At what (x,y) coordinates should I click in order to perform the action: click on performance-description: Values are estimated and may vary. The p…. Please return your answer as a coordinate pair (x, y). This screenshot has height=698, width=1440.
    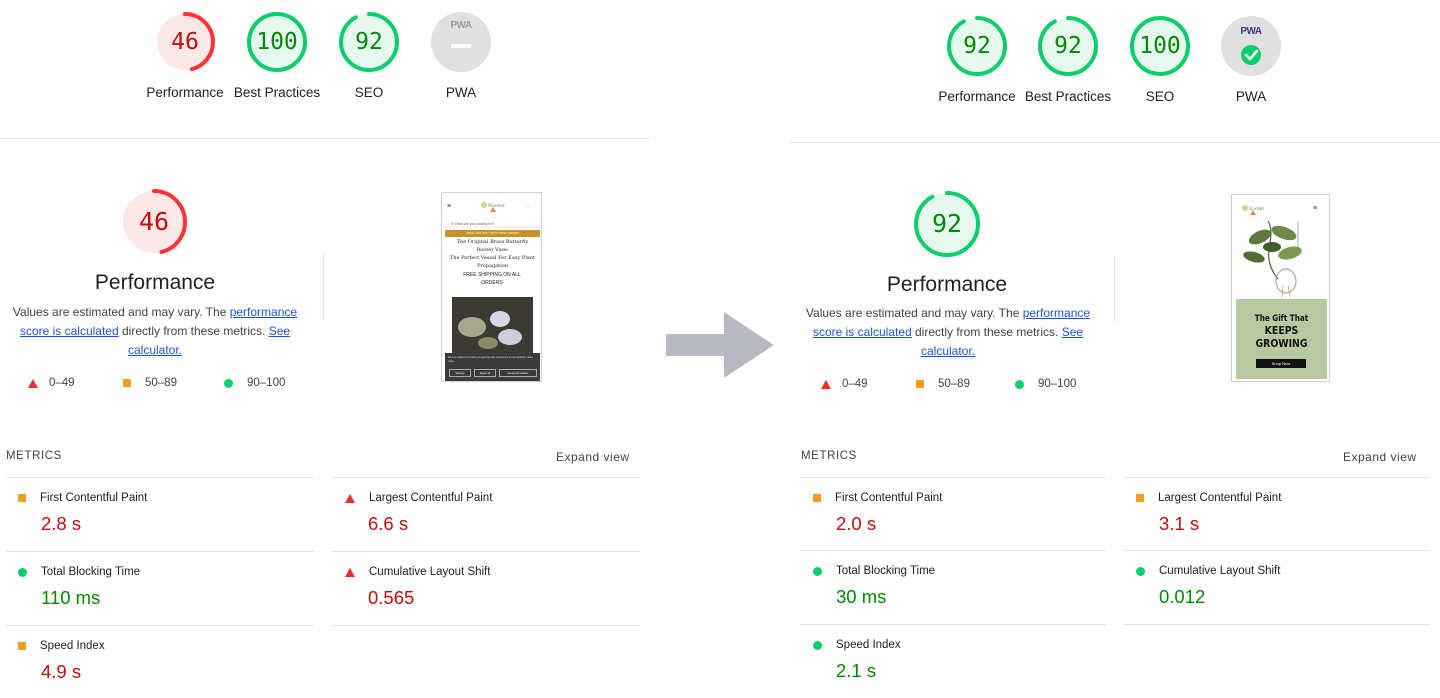
    Looking at the image, I should click on (948, 332).